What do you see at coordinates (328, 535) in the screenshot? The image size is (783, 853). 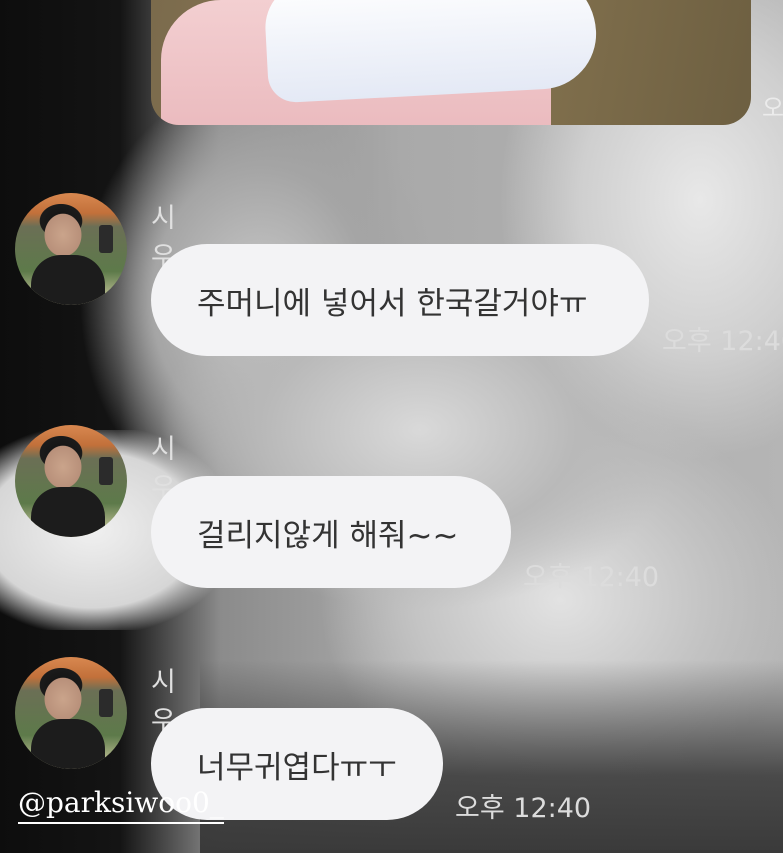 I see `message-text: 걸리지않게 해줘~~` at bounding box center [328, 535].